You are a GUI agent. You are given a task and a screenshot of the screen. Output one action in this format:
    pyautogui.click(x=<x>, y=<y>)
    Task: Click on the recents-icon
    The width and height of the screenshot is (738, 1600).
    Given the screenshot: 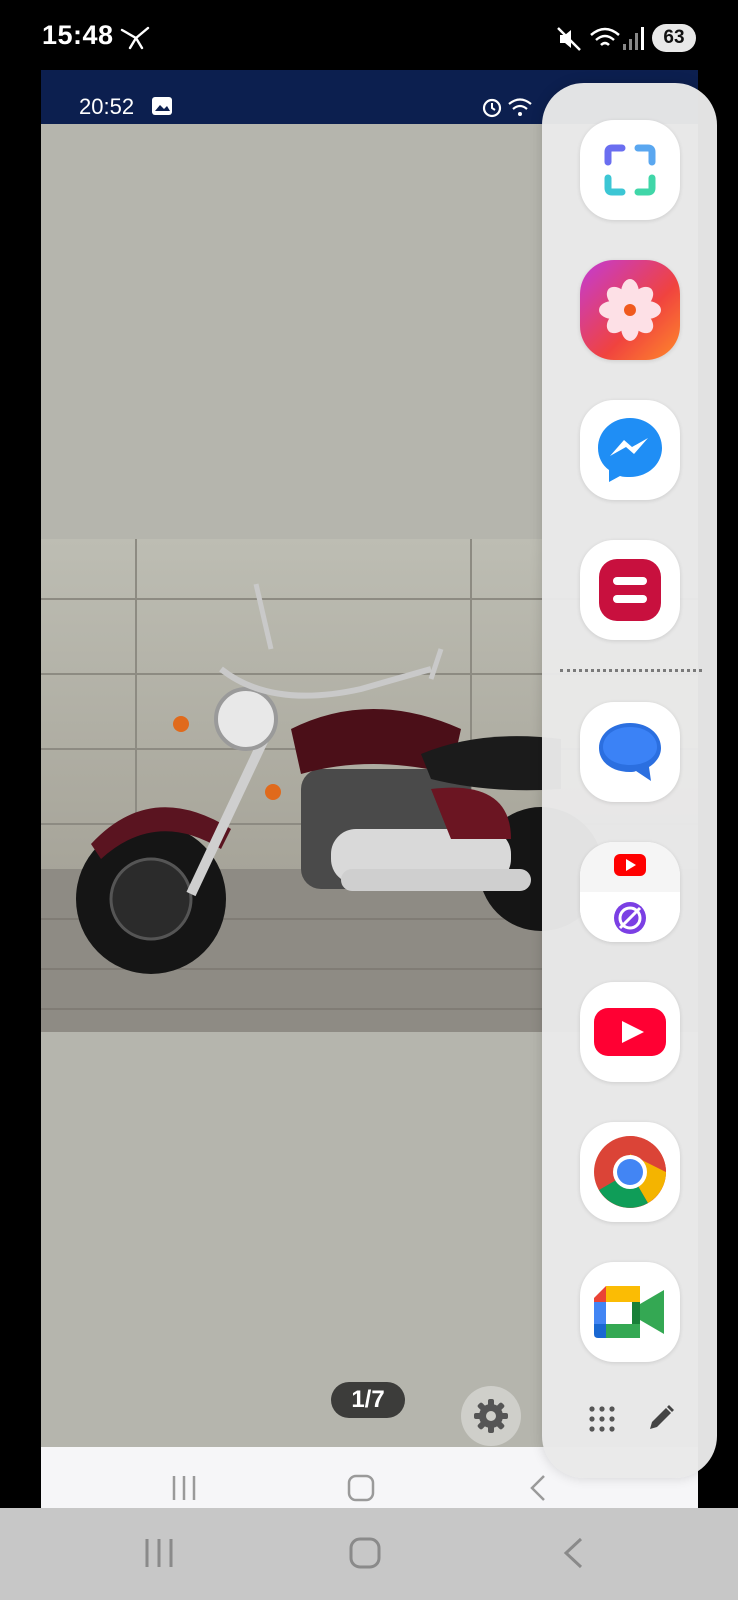 What is the action you would take?
    pyautogui.click(x=159, y=1553)
    